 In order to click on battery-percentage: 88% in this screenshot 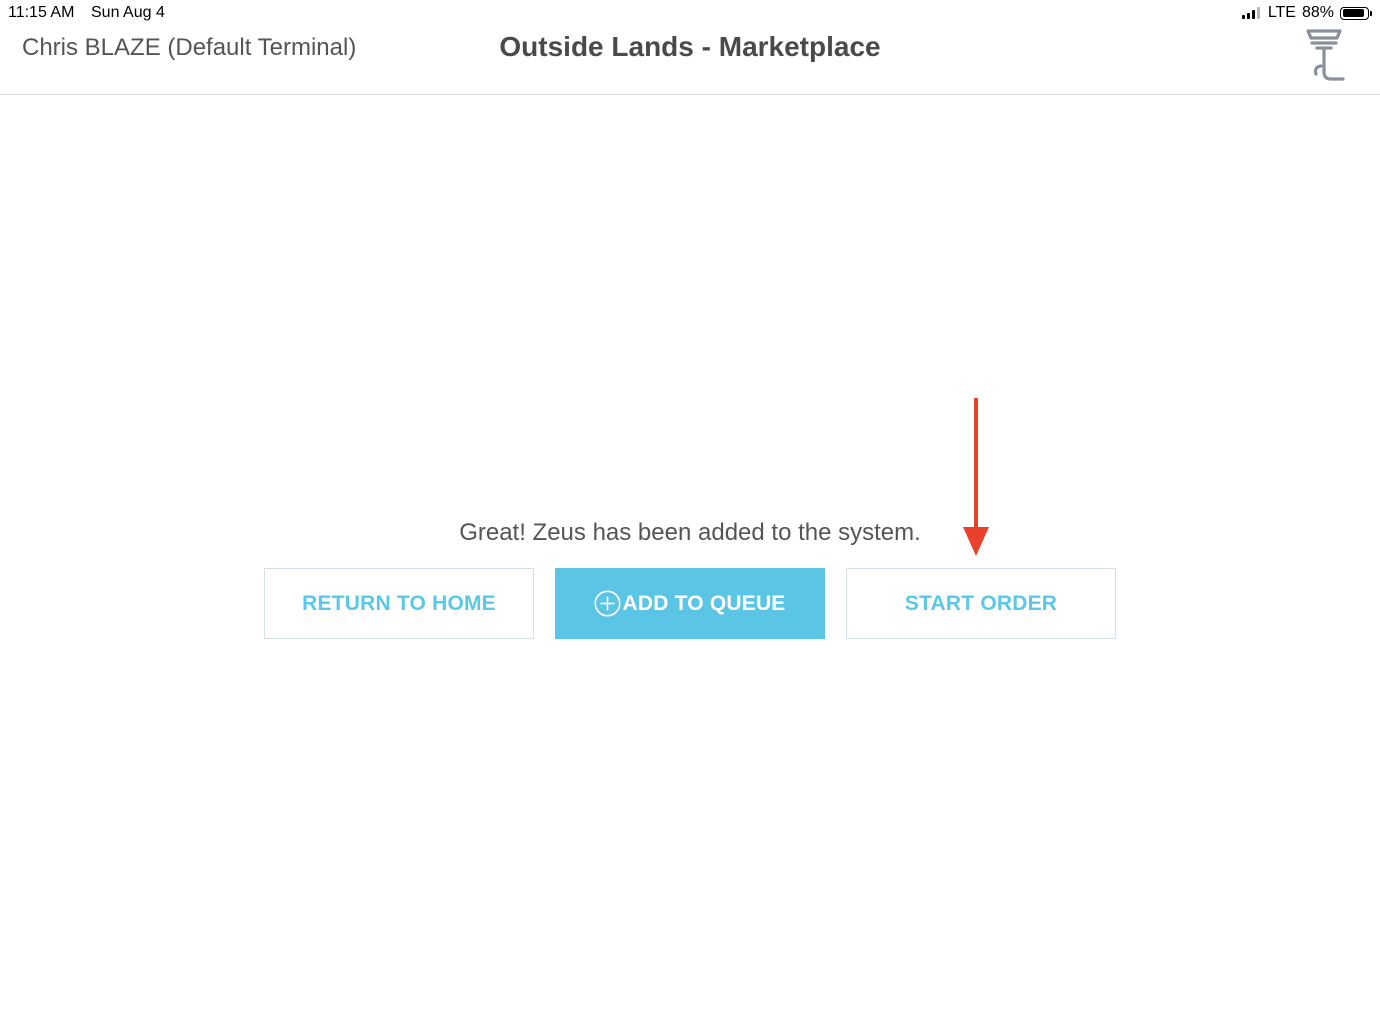, I will do `click(1317, 12)`.